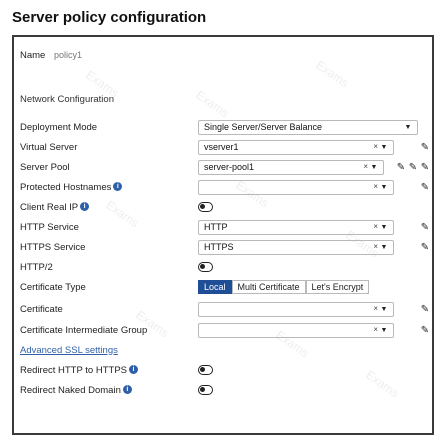  I want to click on certificate-type-segmented: Local Multi Certificate Let's Encrypt, so click(284, 287).